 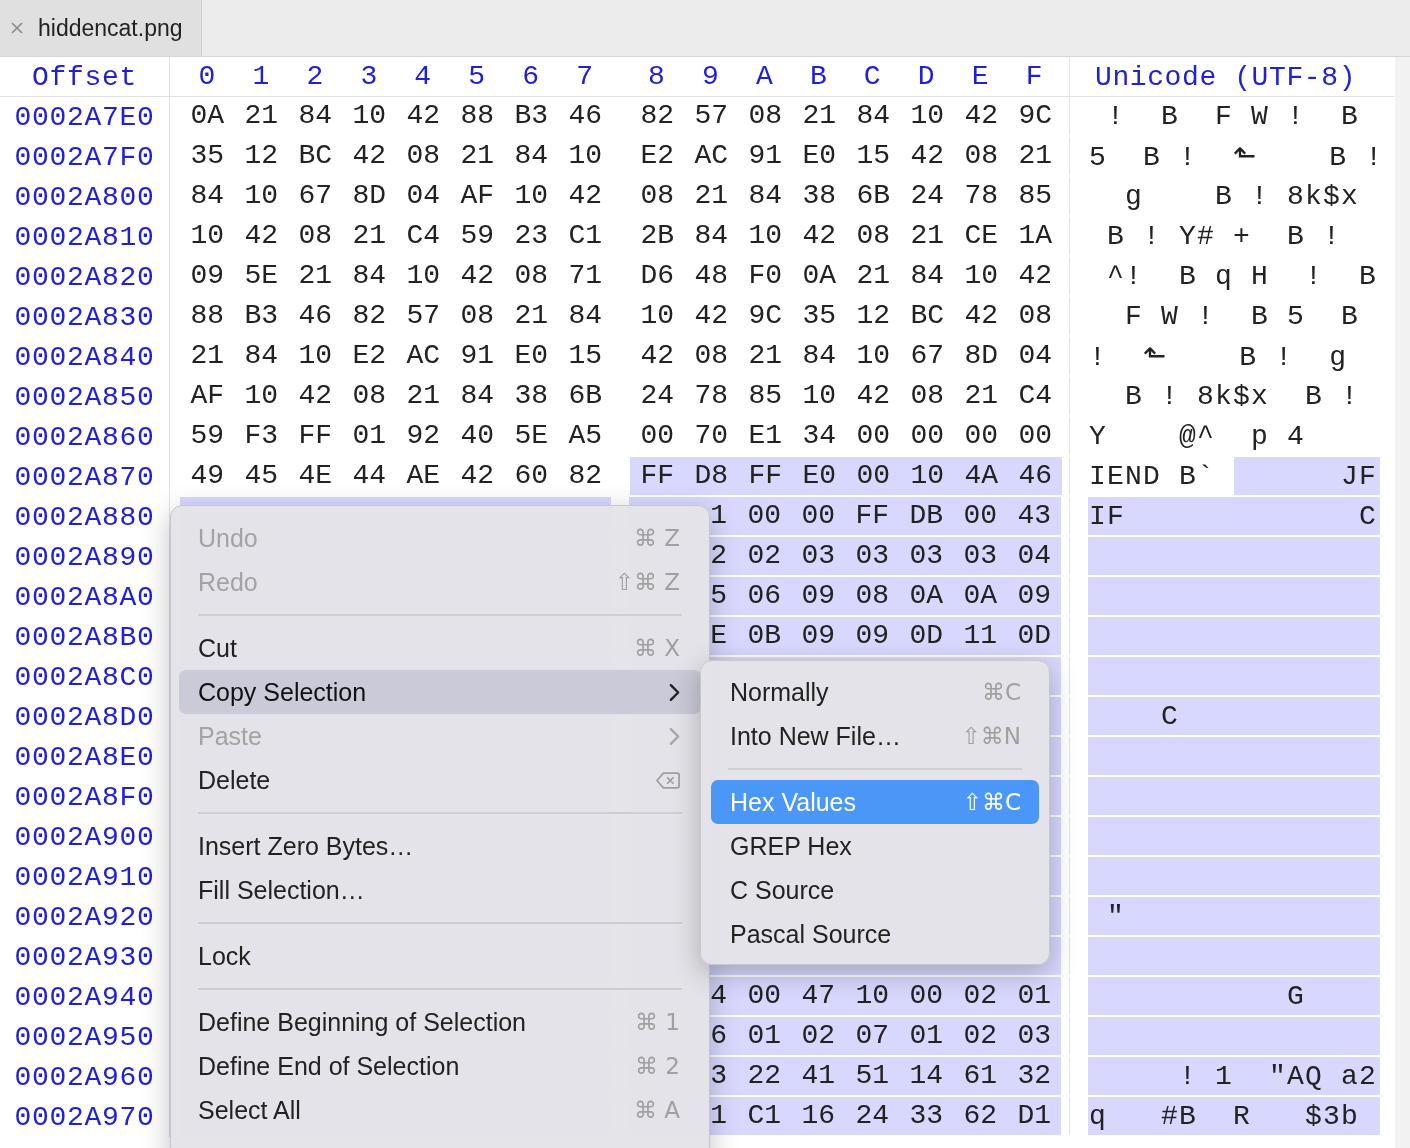 I want to click on hex-byte: 4A, so click(x=981, y=476).